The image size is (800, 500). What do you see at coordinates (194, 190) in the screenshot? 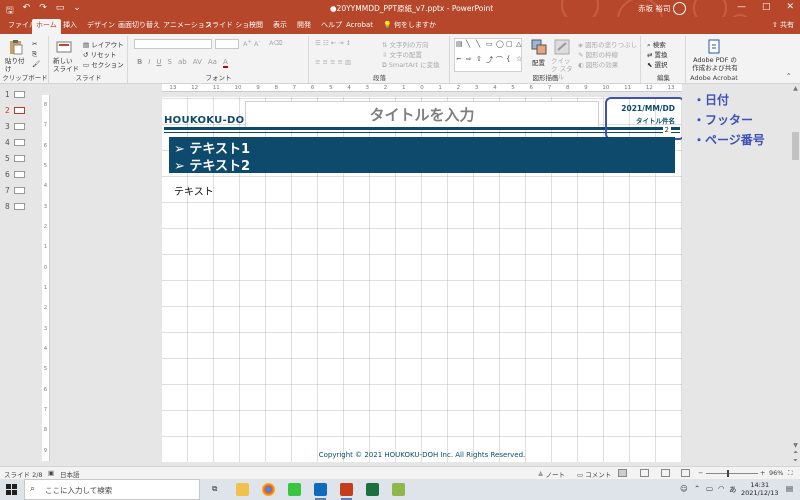
I see `body-text: テキスト` at bounding box center [194, 190].